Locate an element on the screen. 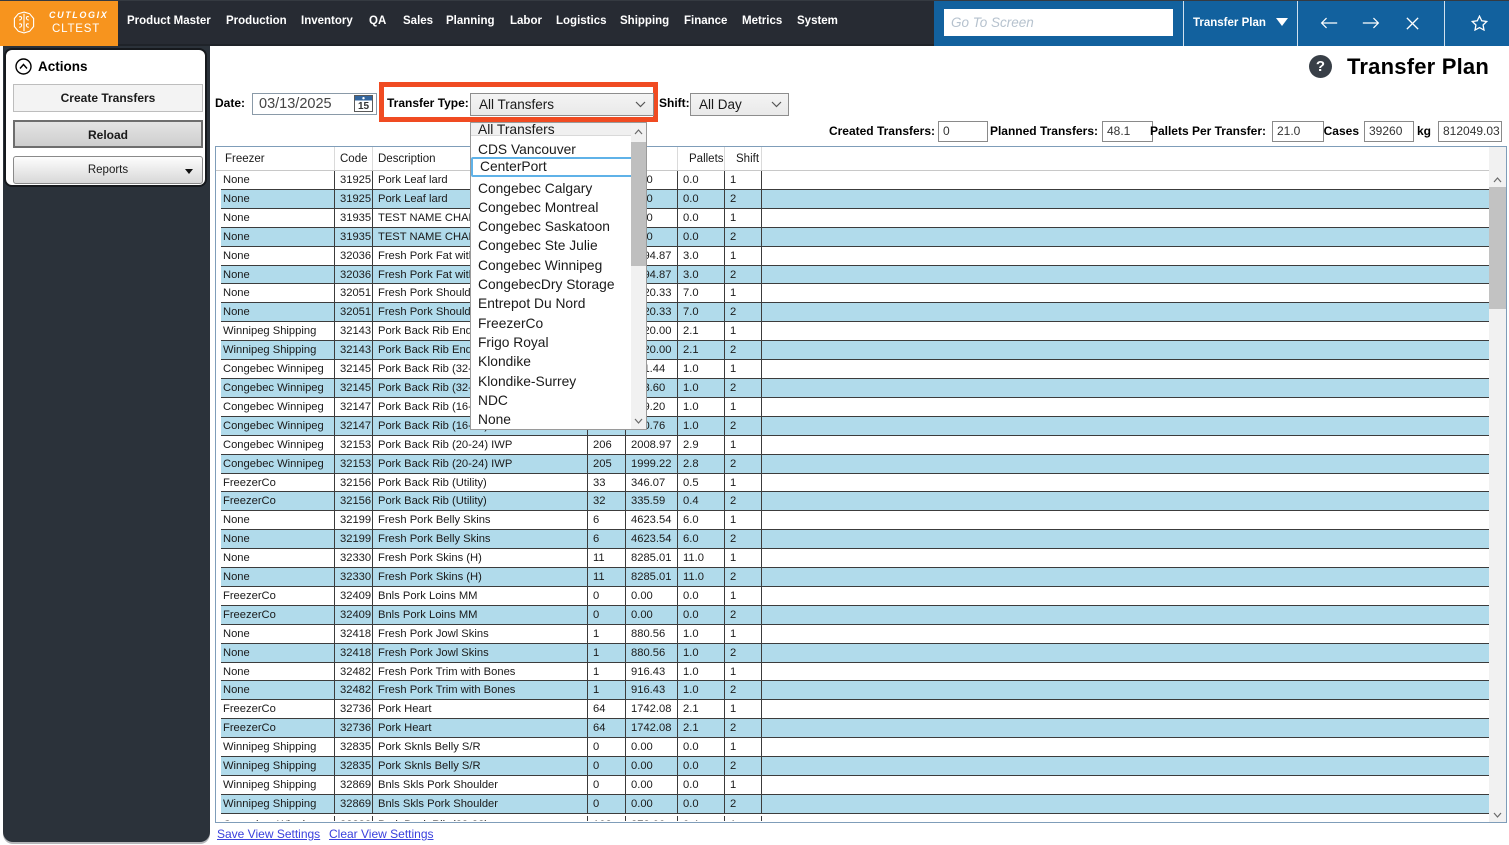 Image resolution: width=1509 pixels, height=845 pixels. svg-text: 15 is located at coordinates (364, 106).